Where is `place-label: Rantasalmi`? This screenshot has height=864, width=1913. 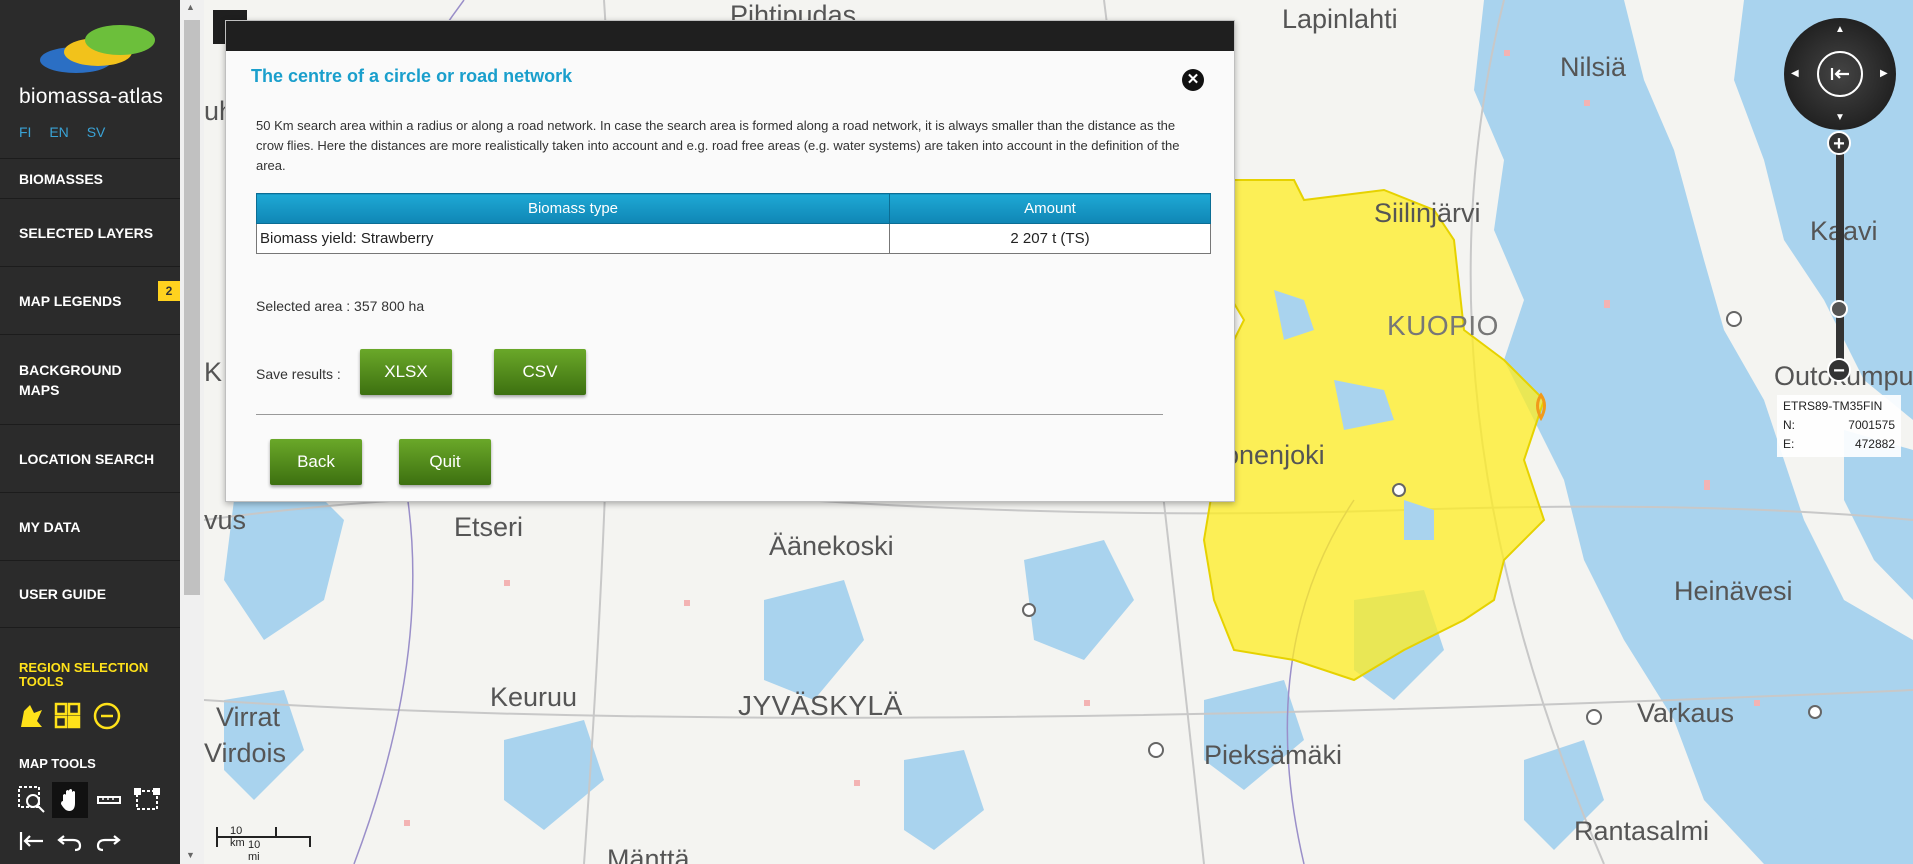
place-label: Rantasalmi is located at coordinates (1642, 831).